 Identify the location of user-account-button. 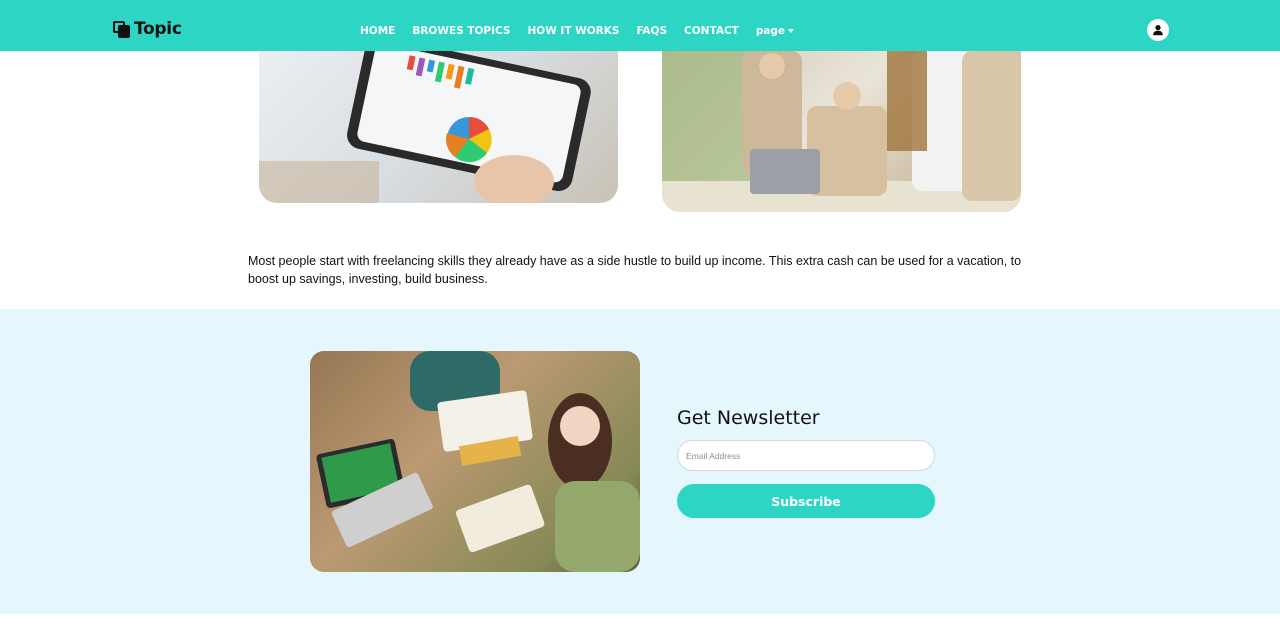
(1158, 30).